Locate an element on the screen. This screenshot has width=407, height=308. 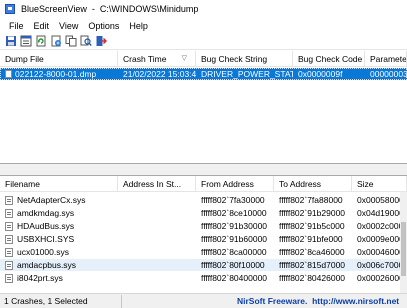
filename-cell: amdacpbus.sys is located at coordinates (59, 265).